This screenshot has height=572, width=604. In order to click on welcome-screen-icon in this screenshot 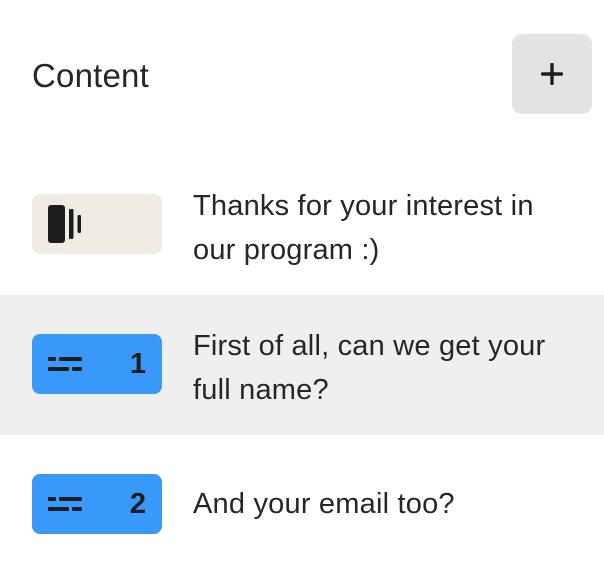, I will do `click(66, 224)`.